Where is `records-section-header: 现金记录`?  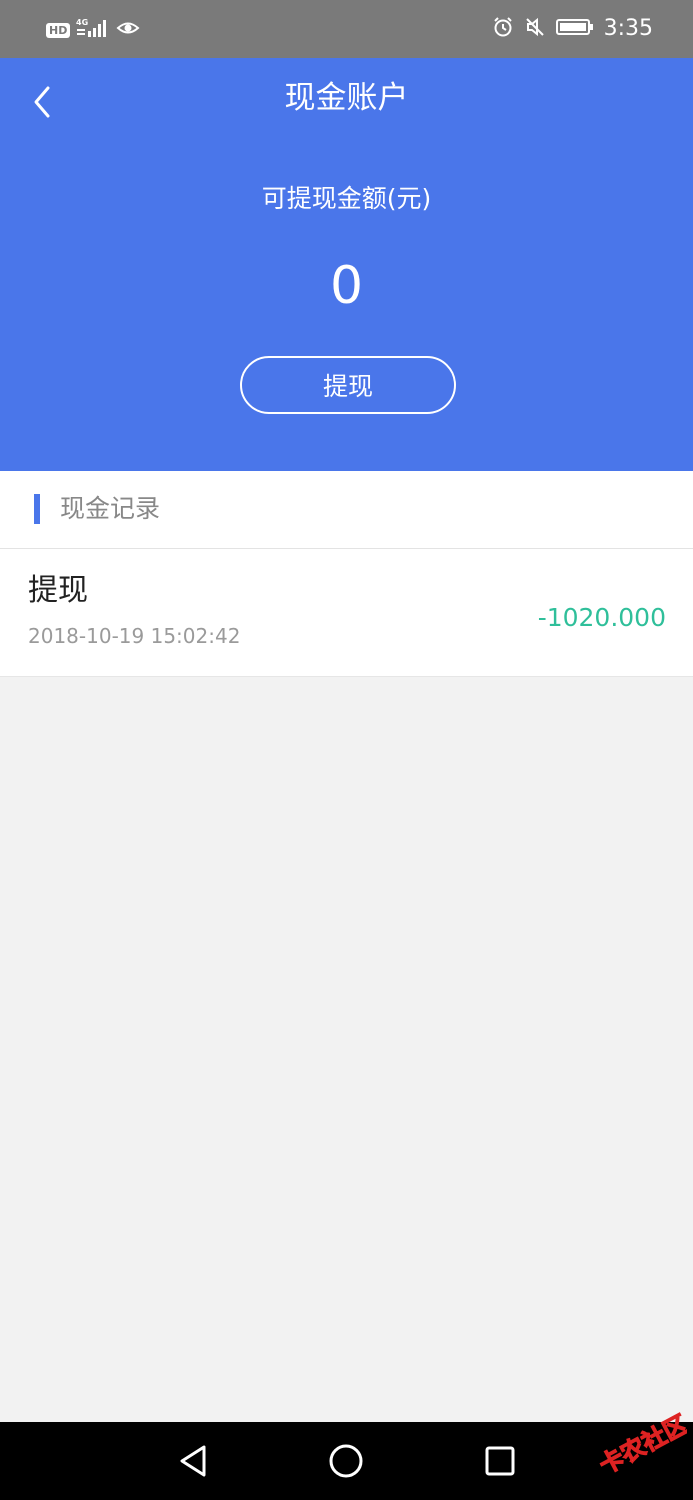 records-section-header: 现金记录 is located at coordinates (346, 510).